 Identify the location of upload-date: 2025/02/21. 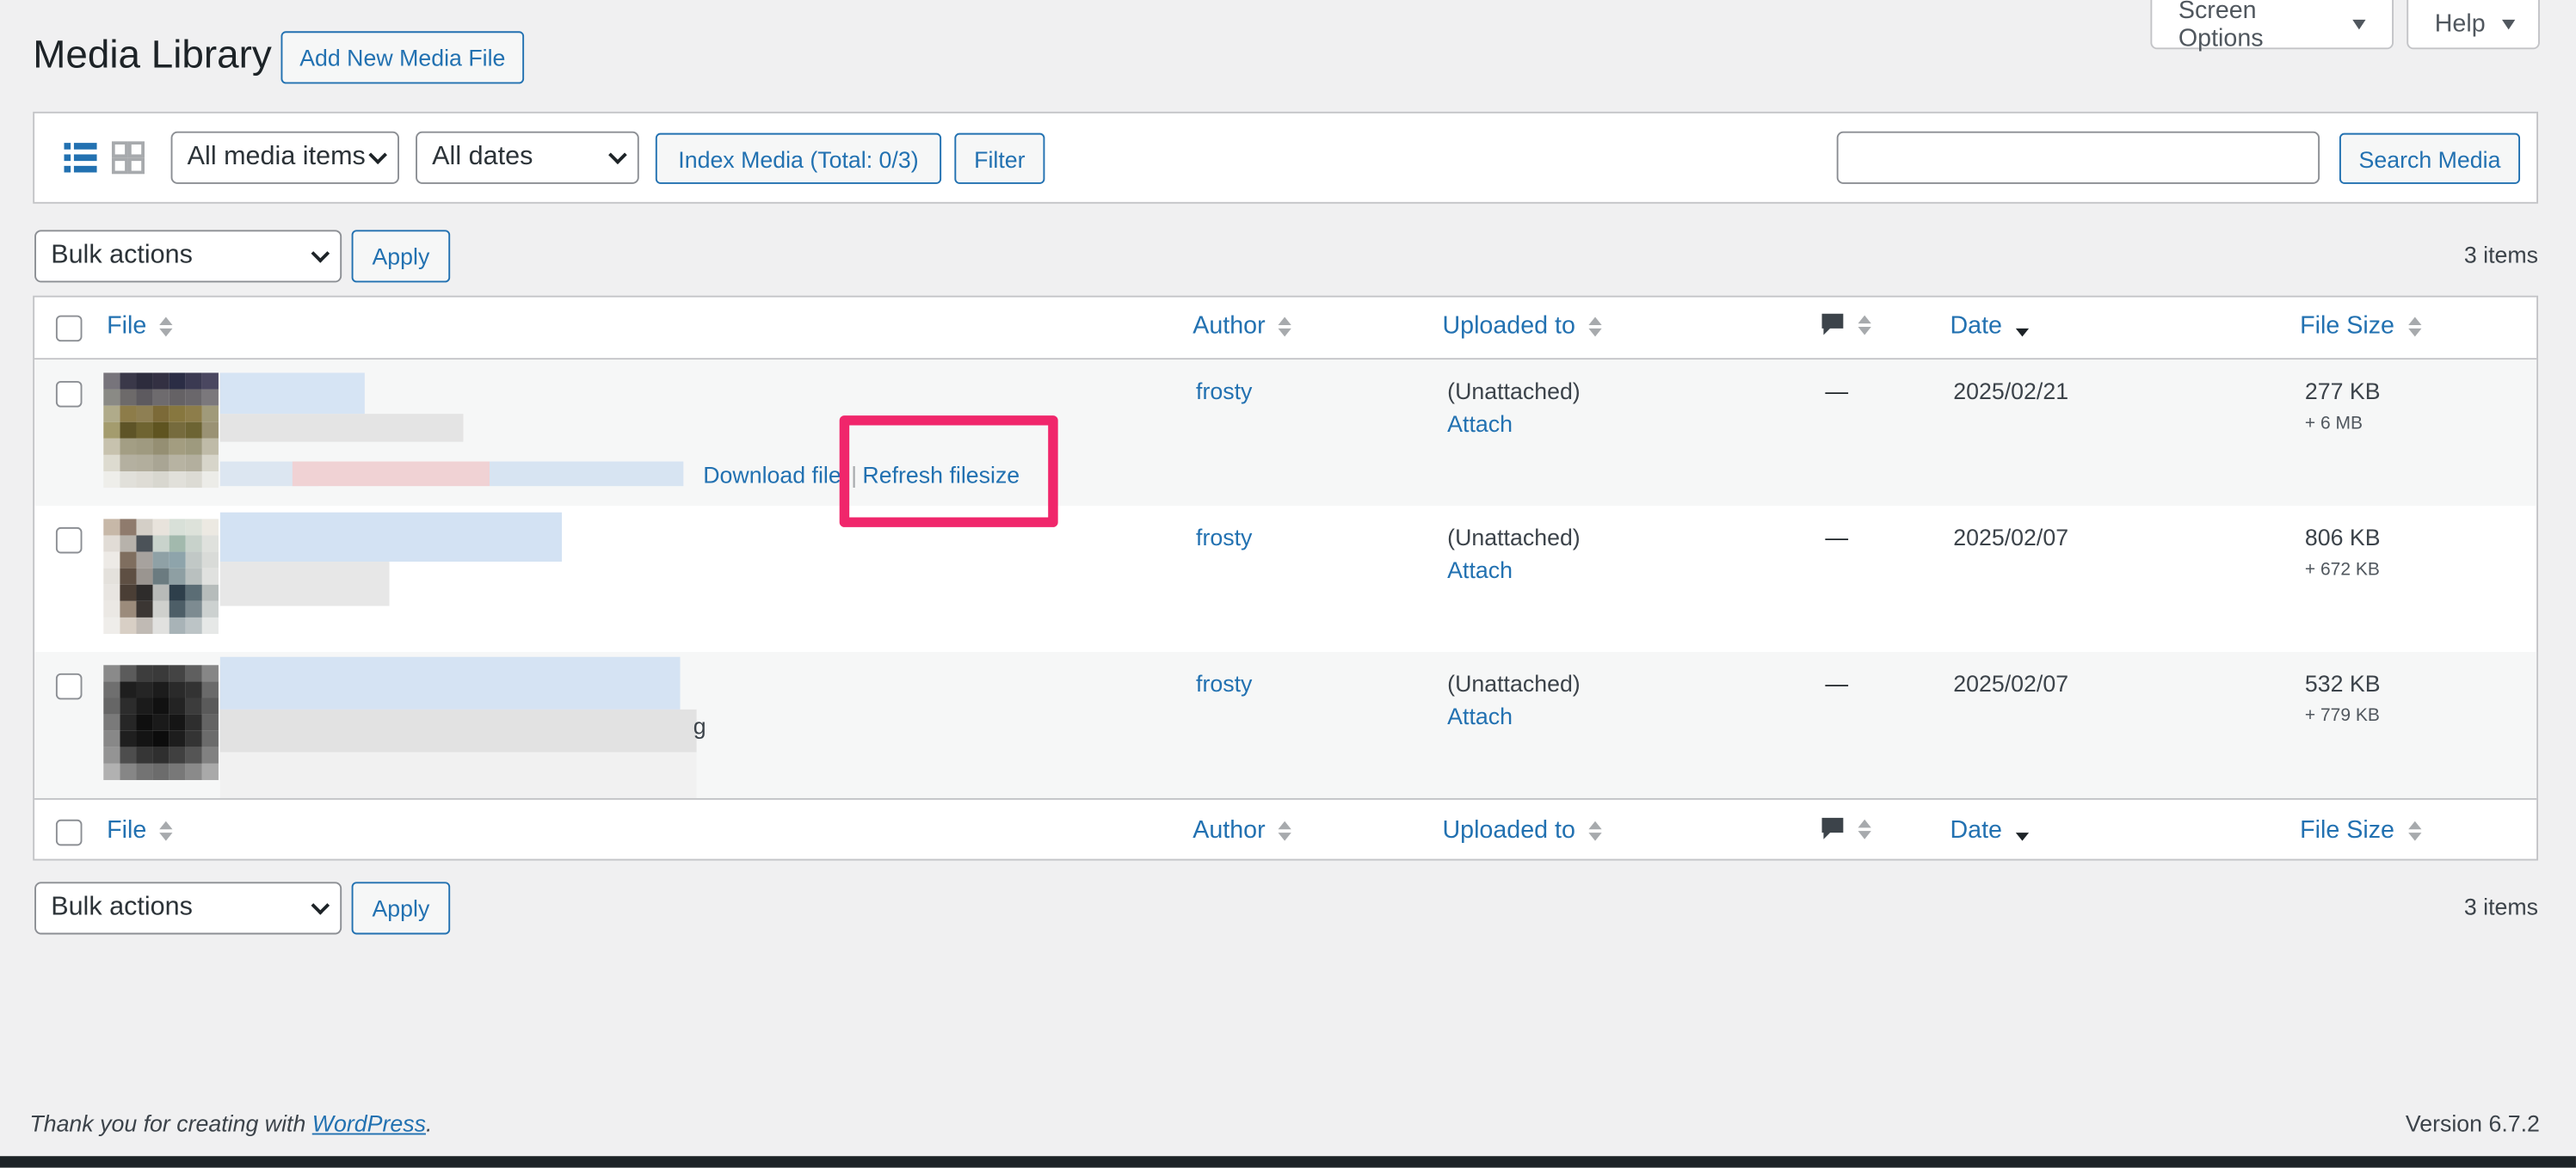
(2011, 391).